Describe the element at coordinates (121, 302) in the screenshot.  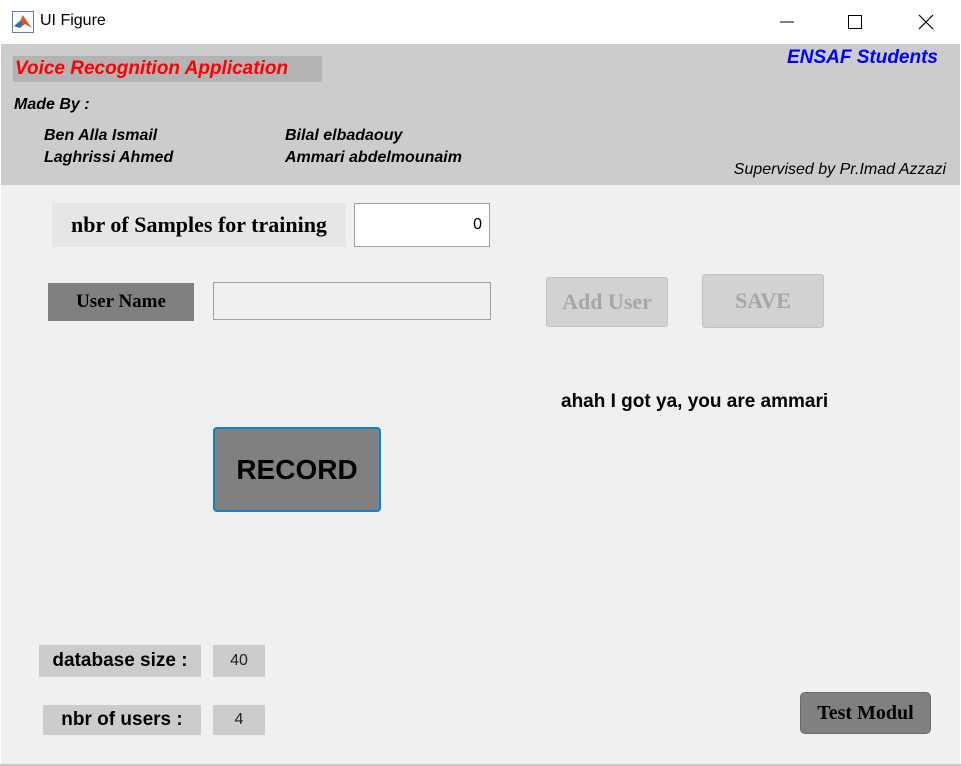
I see `username-label: User Name` at that location.